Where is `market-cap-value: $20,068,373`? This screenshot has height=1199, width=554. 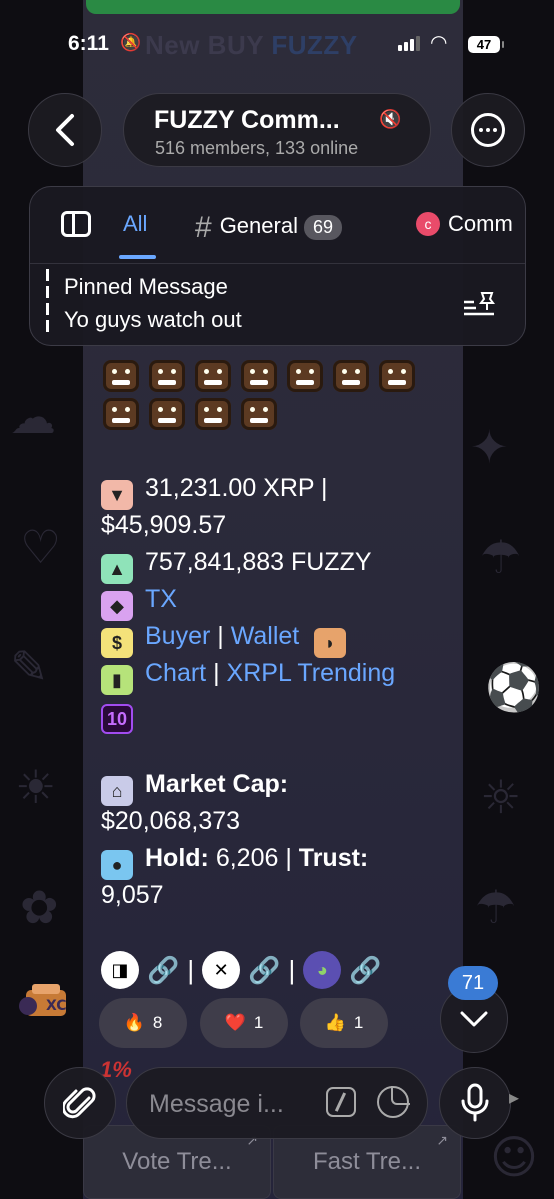 market-cap-value: $20,068,373 is located at coordinates (171, 821).